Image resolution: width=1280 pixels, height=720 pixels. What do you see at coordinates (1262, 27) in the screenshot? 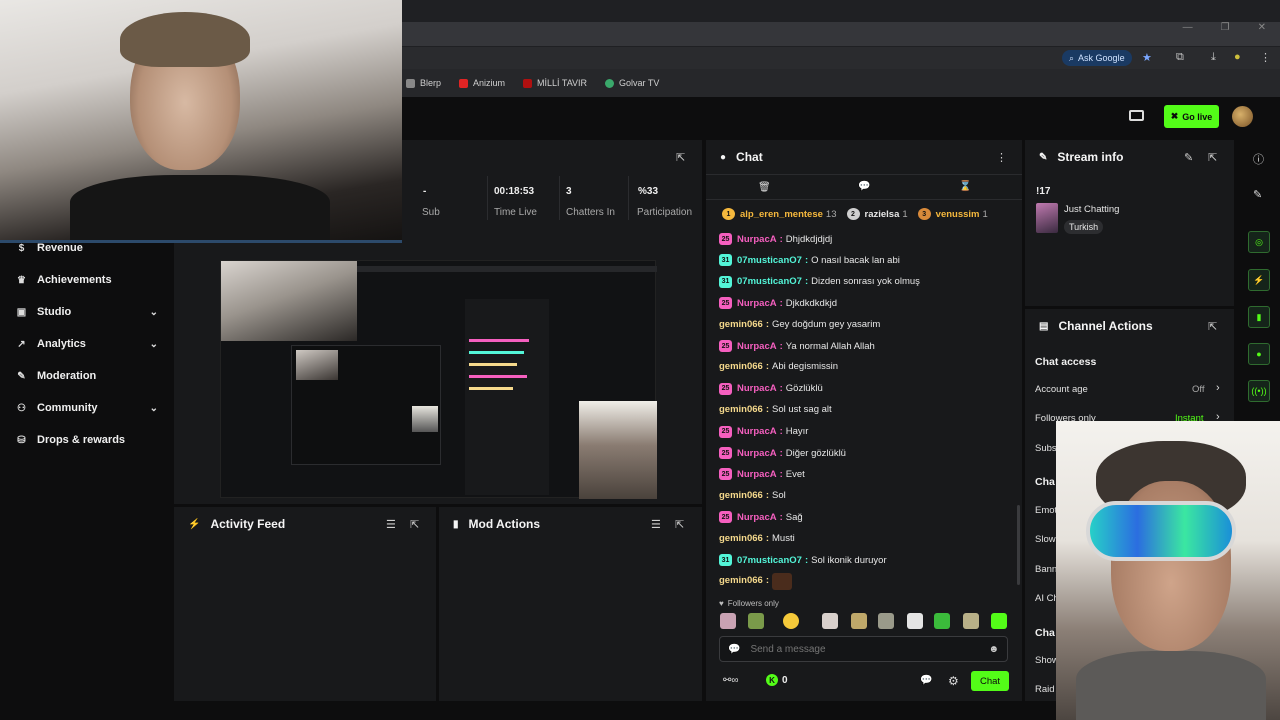
I see `close-window-button: ✕` at bounding box center [1262, 27].